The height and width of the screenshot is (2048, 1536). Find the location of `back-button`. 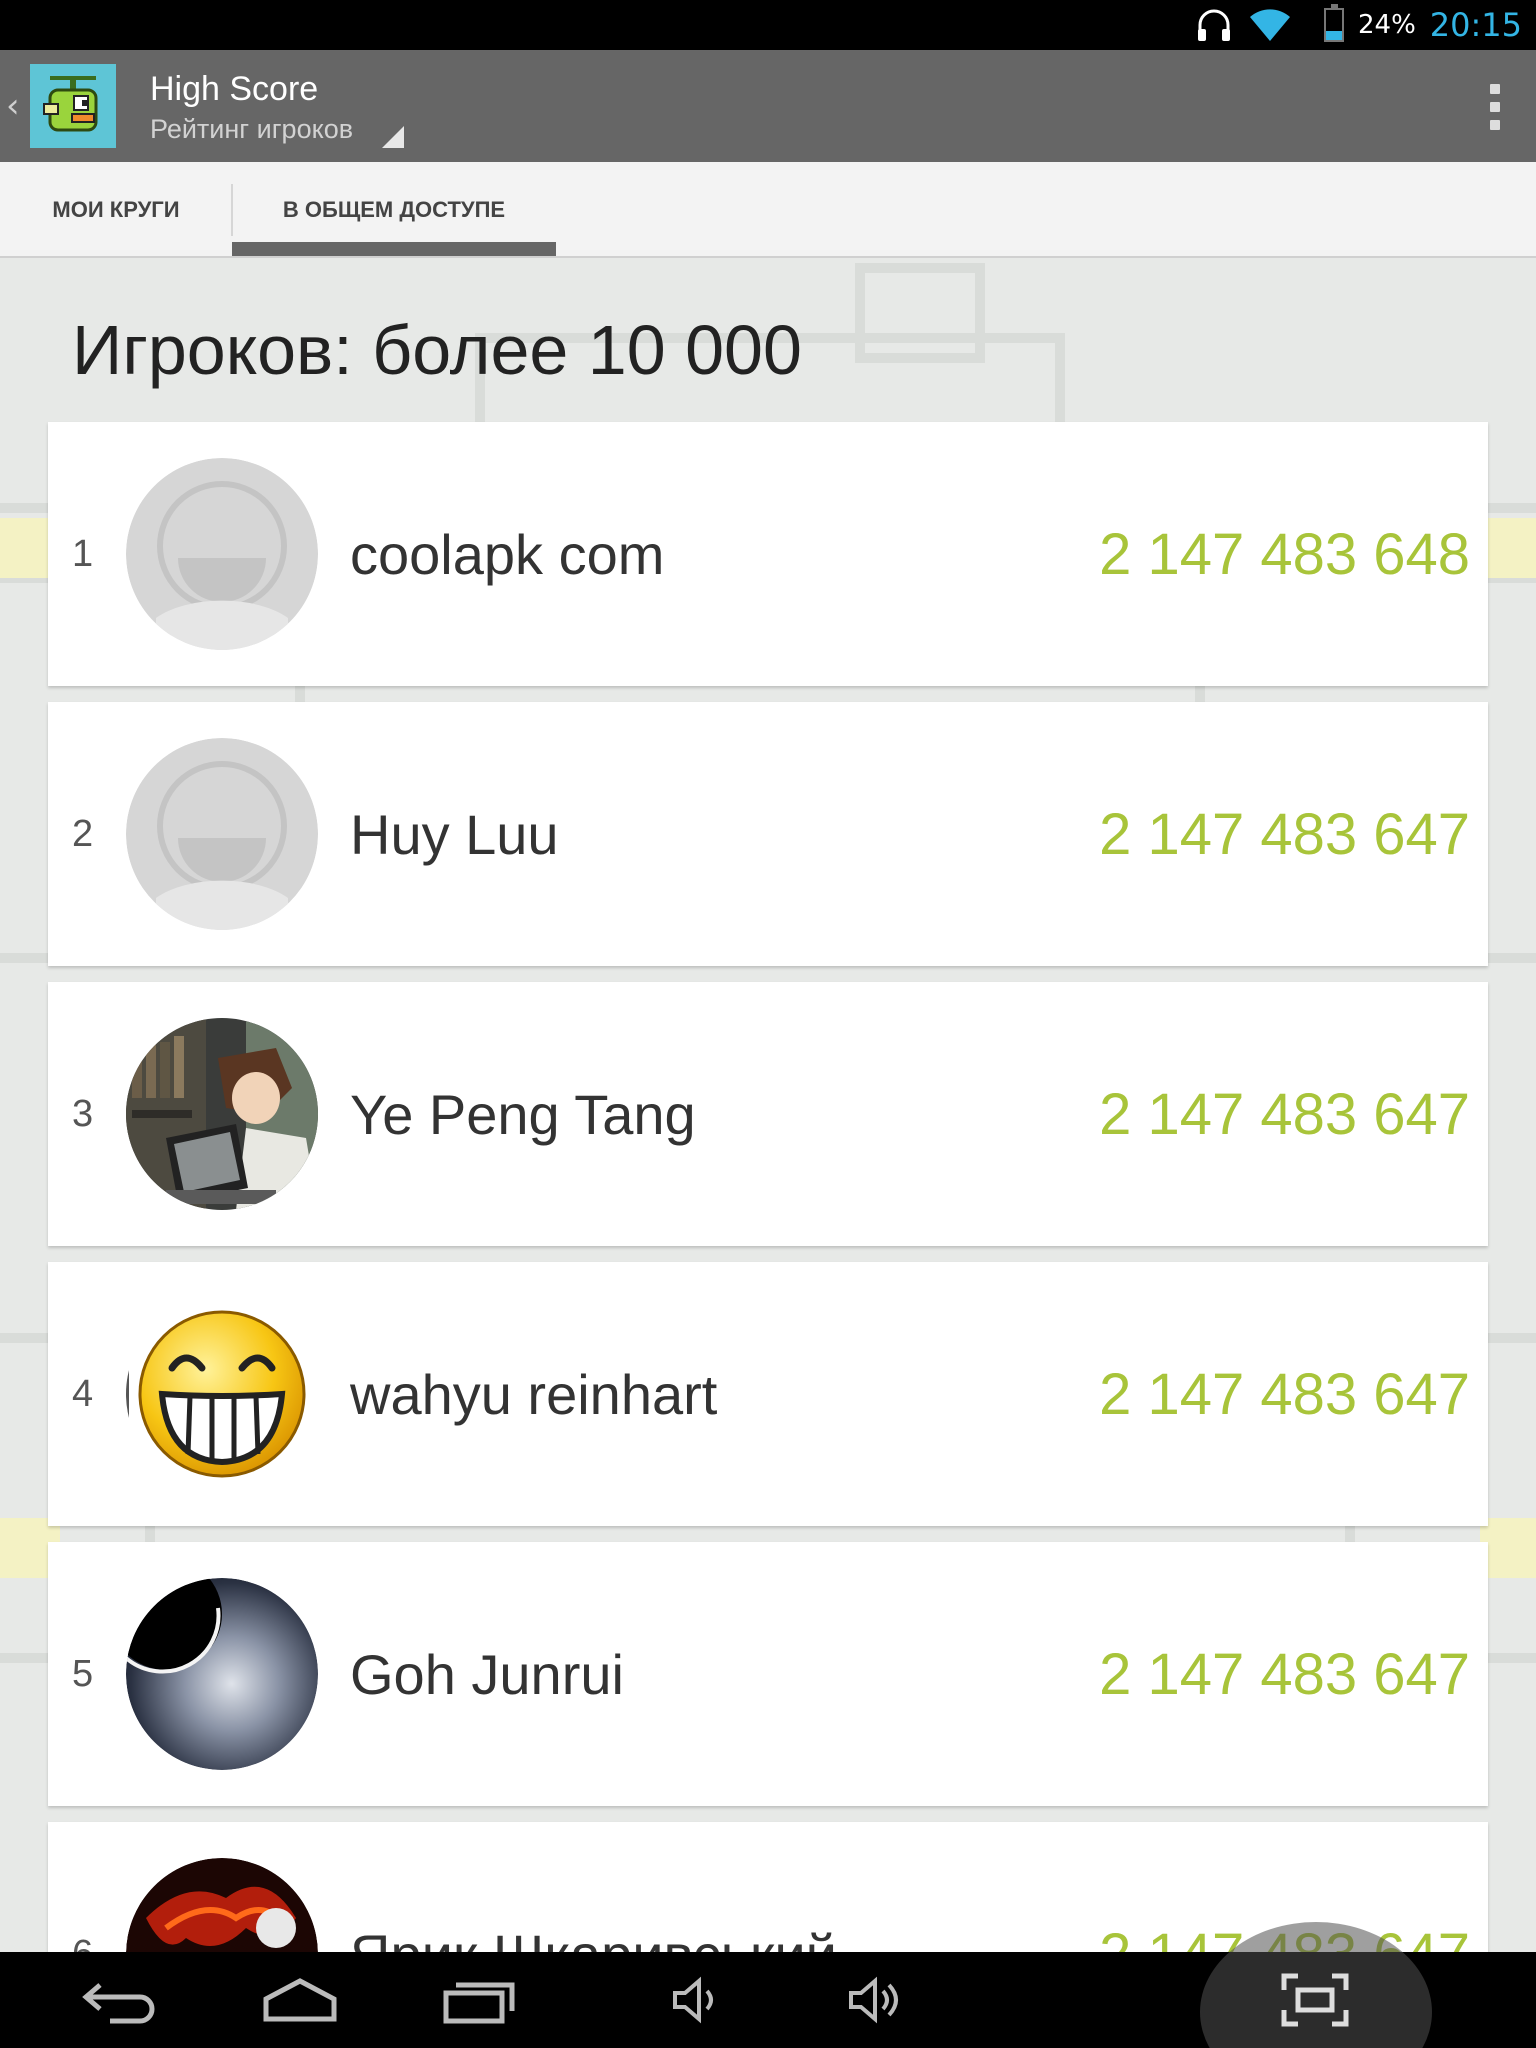

back-button is located at coordinates (120, 2000).